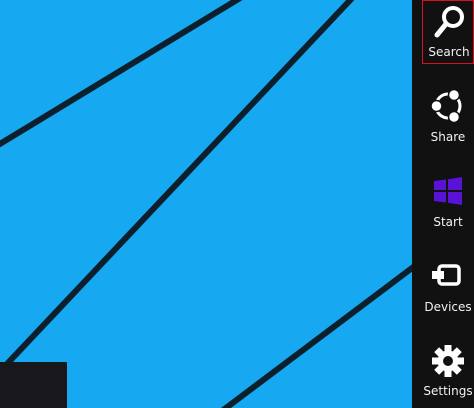  I want to click on devices-charm: Devices, so click(448, 288).